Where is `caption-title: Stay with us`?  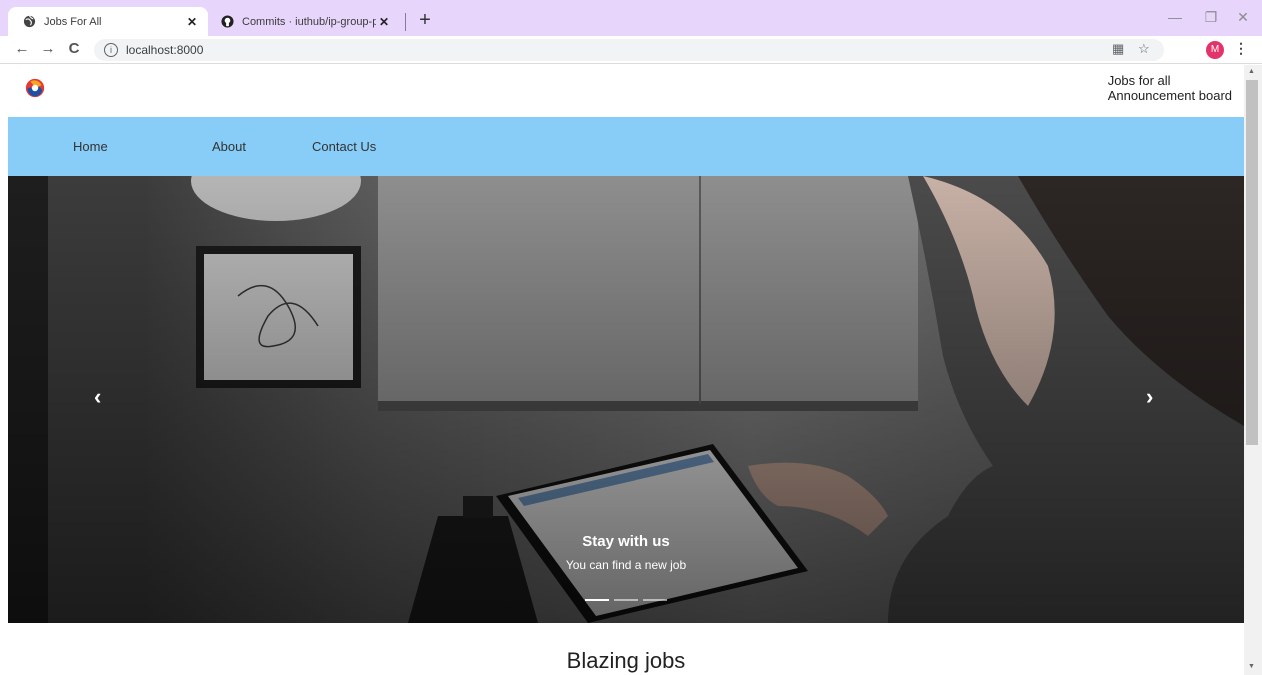 caption-title: Stay with us is located at coordinates (626, 541).